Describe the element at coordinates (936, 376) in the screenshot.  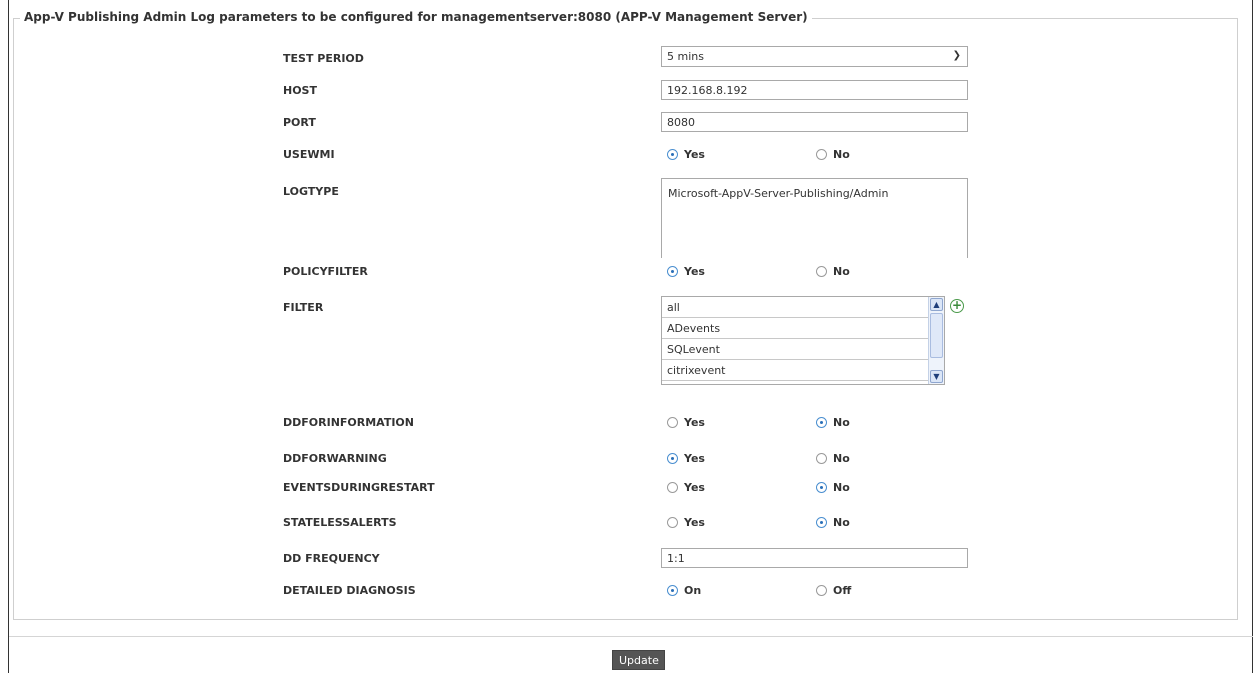
I see `arrow-down-icon: ▼` at that location.